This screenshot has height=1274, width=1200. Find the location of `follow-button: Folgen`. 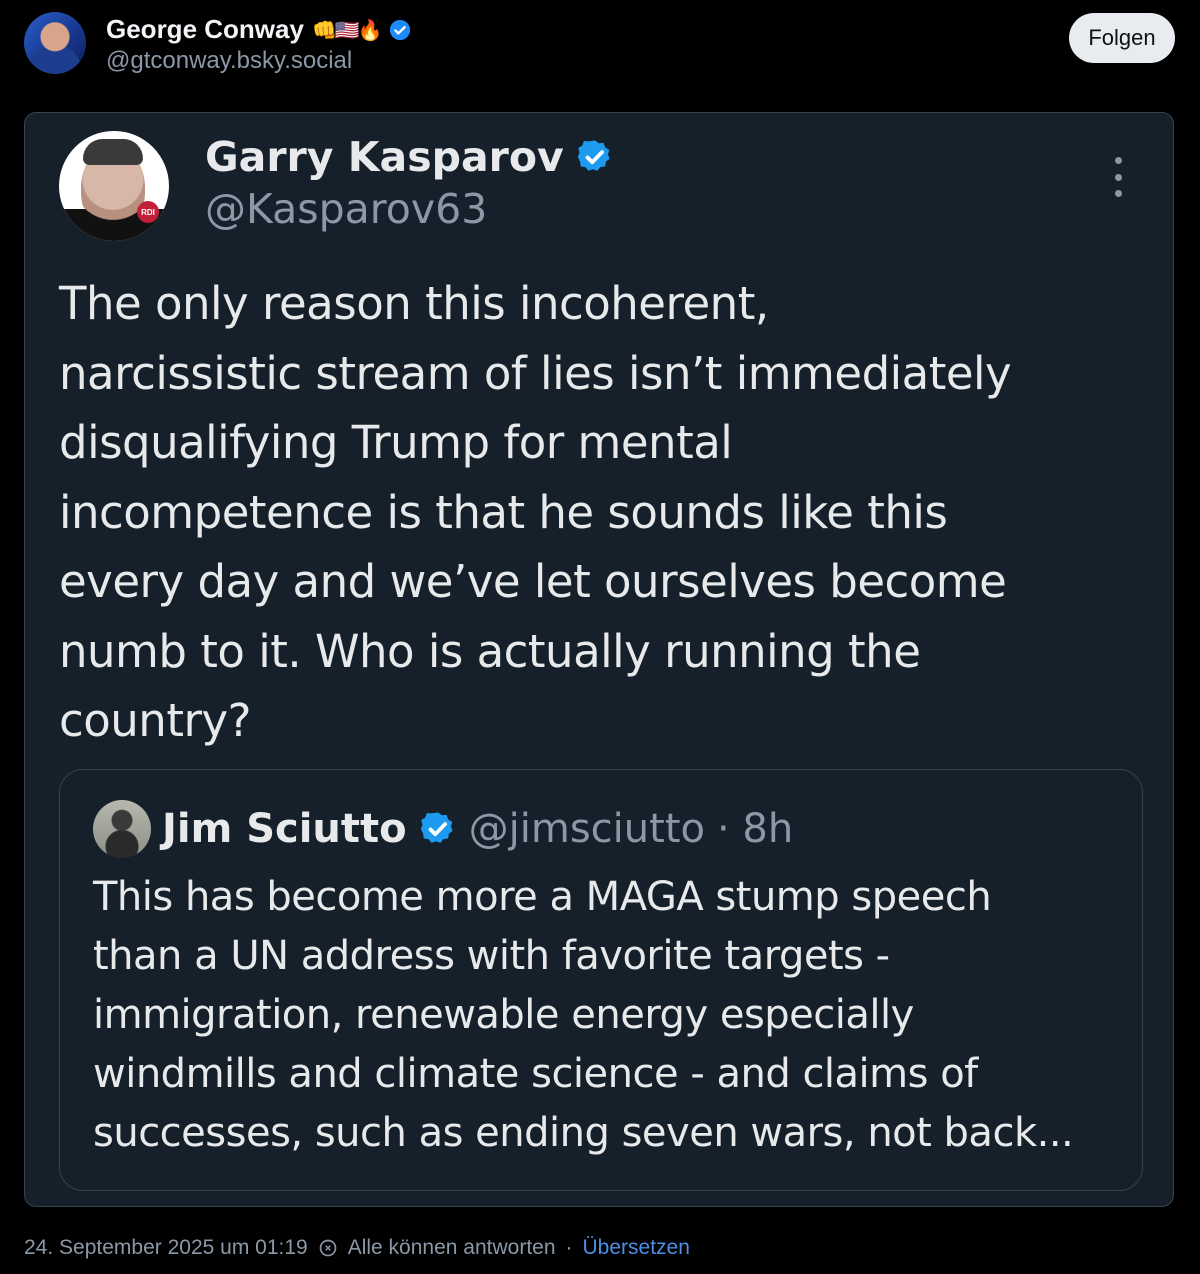

follow-button: Folgen is located at coordinates (1122, 38).